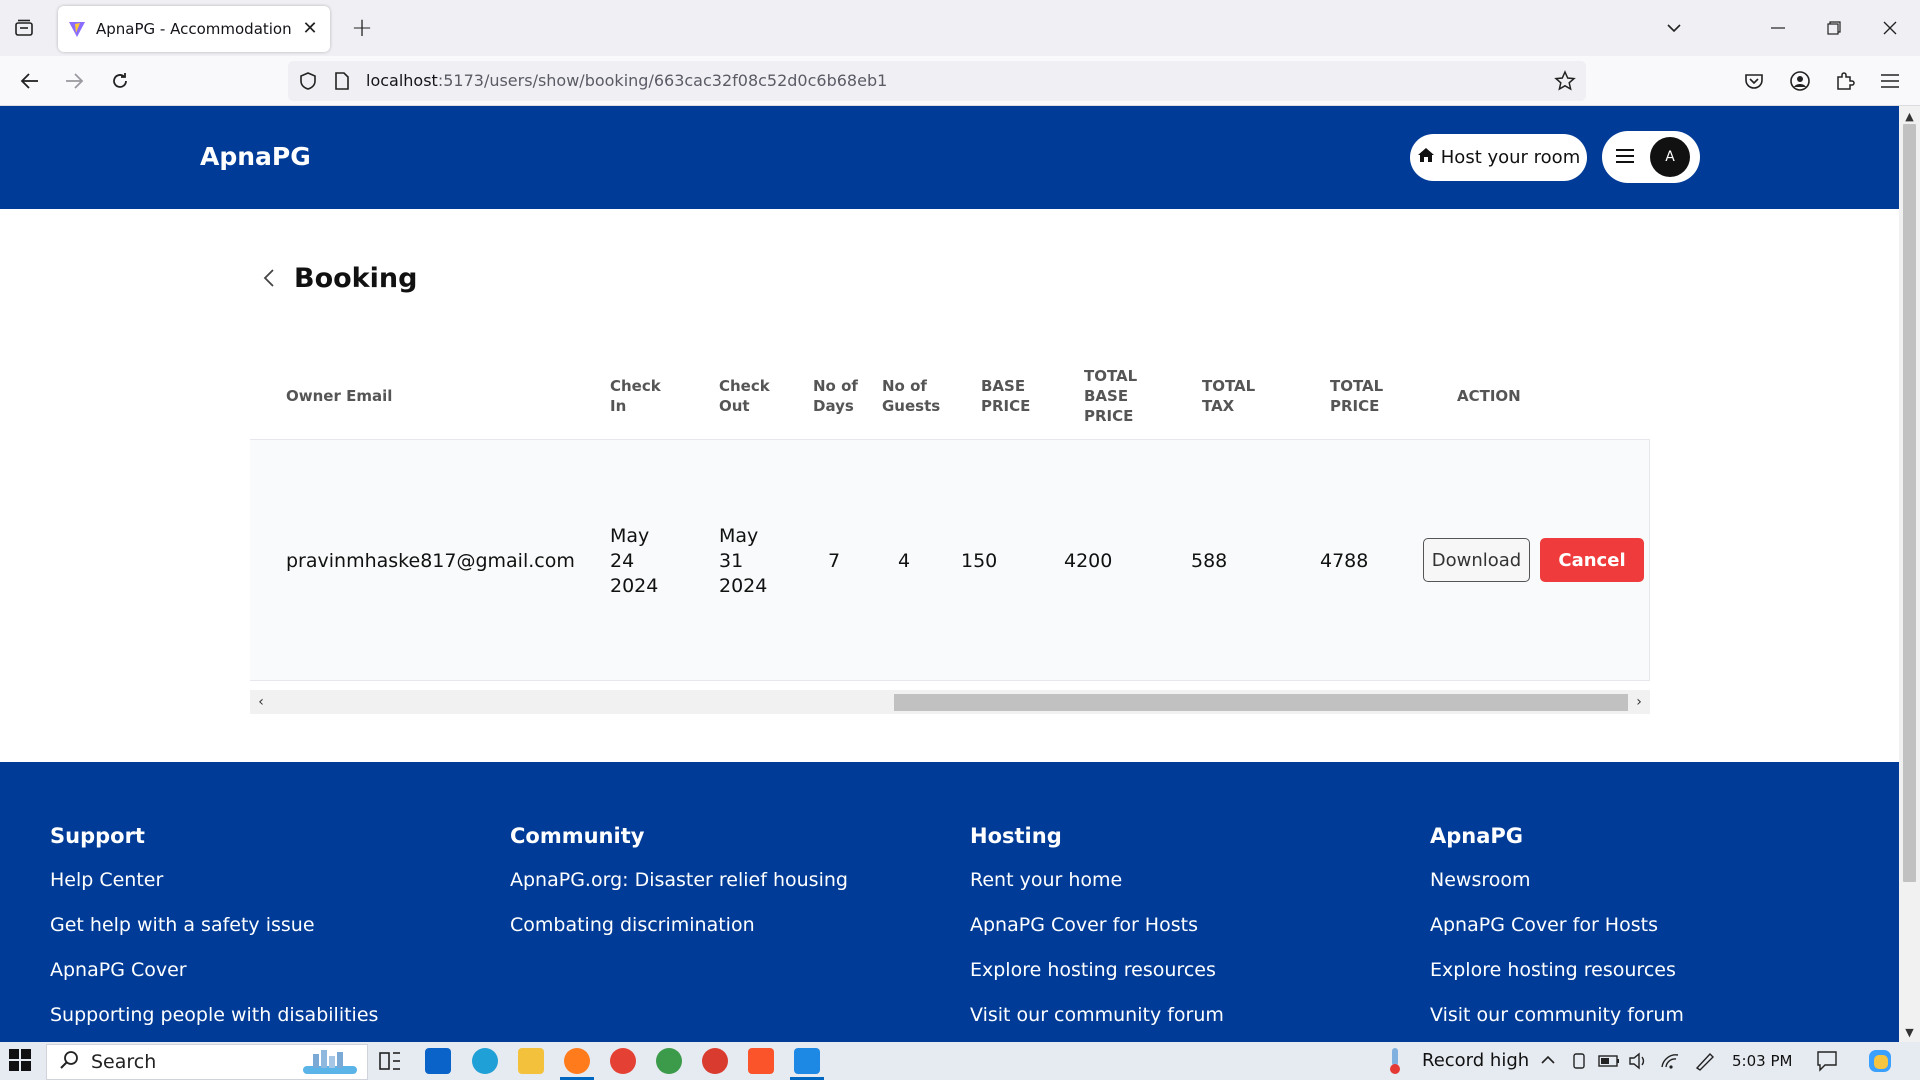 Image resolution: width=1920 pixels, height=1080 pixels. What do you see at coordinates (337, 278) in the screenshot?
I see `page-title-row: Booking` at bounding box center [337, 278].